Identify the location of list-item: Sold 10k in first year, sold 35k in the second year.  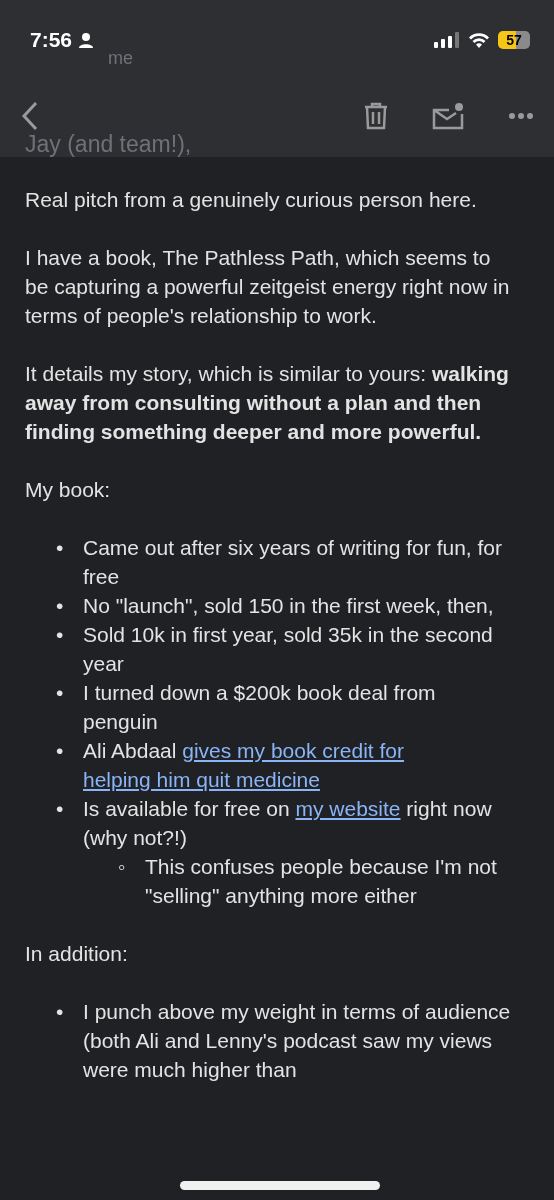
(288, 649).